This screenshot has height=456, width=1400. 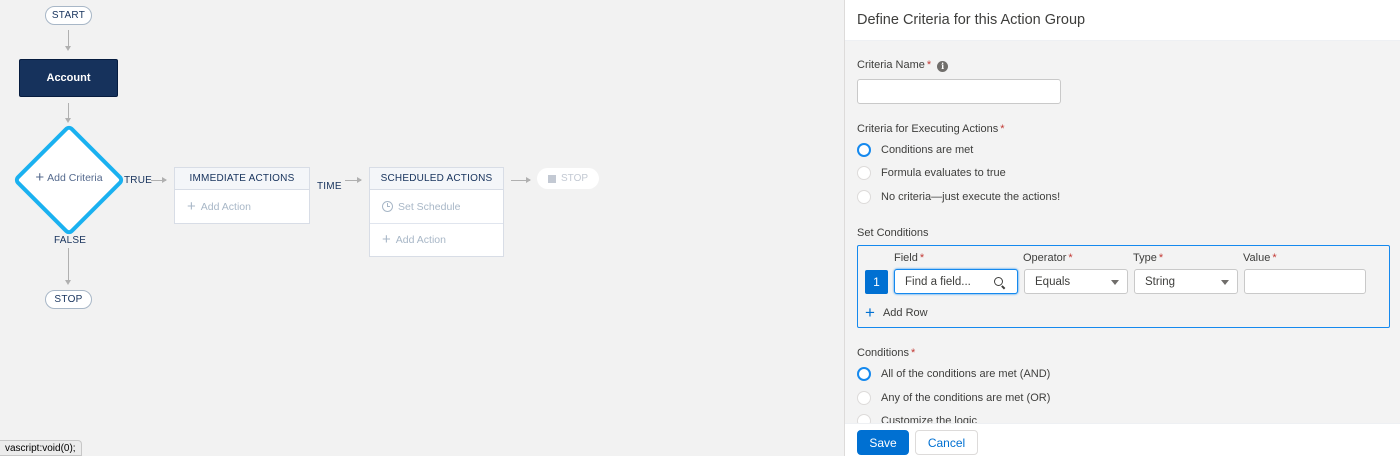 I want to click on radio-label: Conditions are met, so click(x=927, y=150).